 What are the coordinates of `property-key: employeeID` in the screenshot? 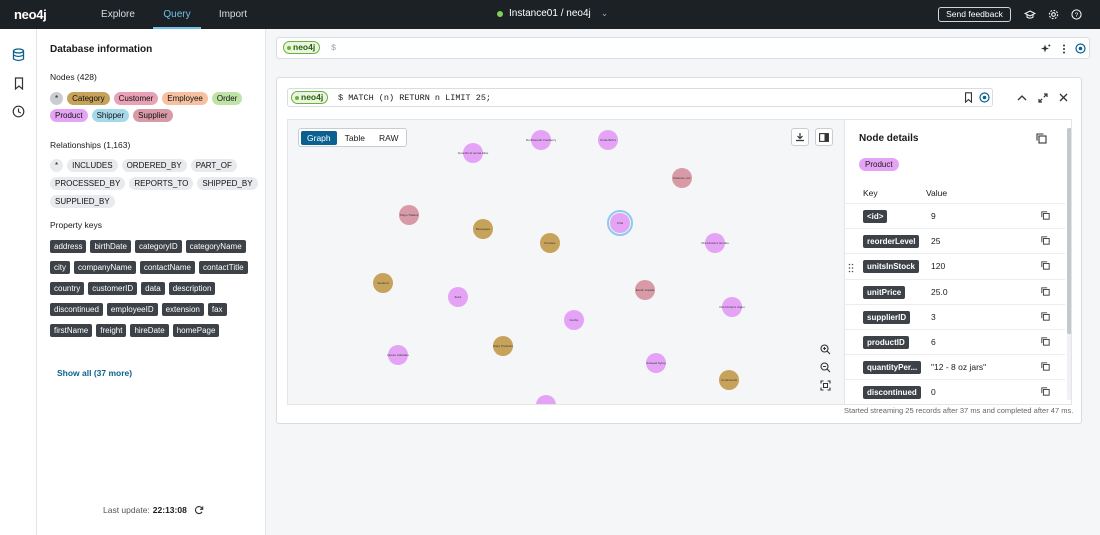 It's located at (132, 309).